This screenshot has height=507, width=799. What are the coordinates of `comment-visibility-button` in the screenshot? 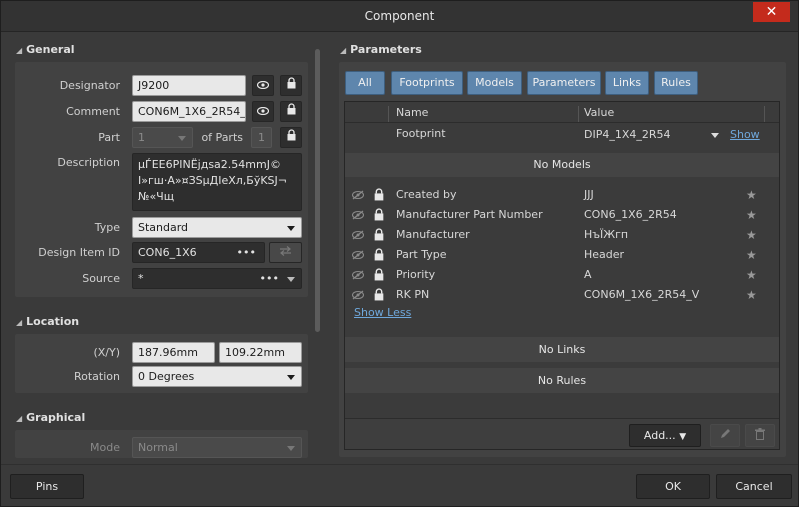 It's located at (263, 111).